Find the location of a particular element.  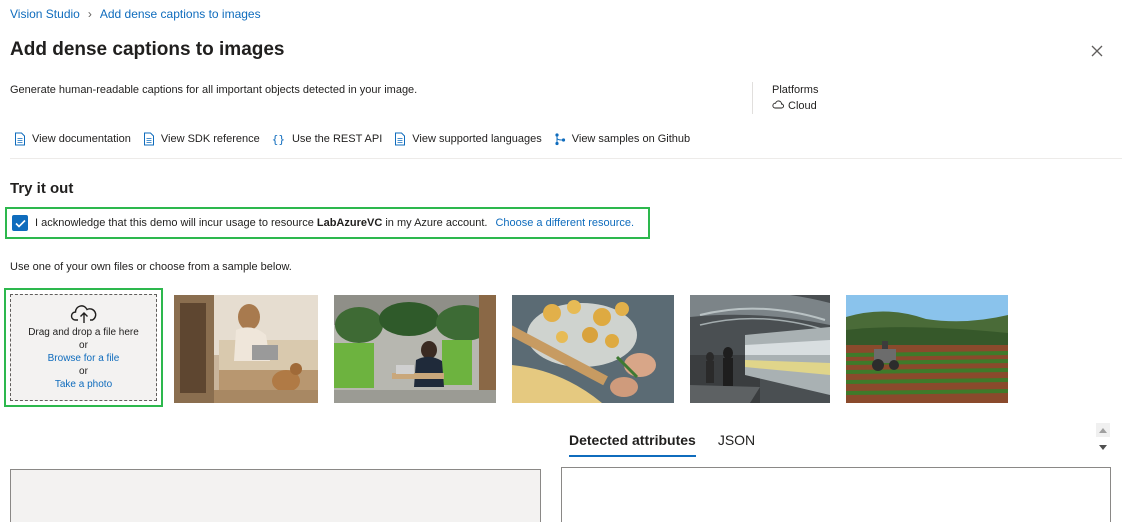

acknowledge-checkbox is located at coordinates (20, 223).